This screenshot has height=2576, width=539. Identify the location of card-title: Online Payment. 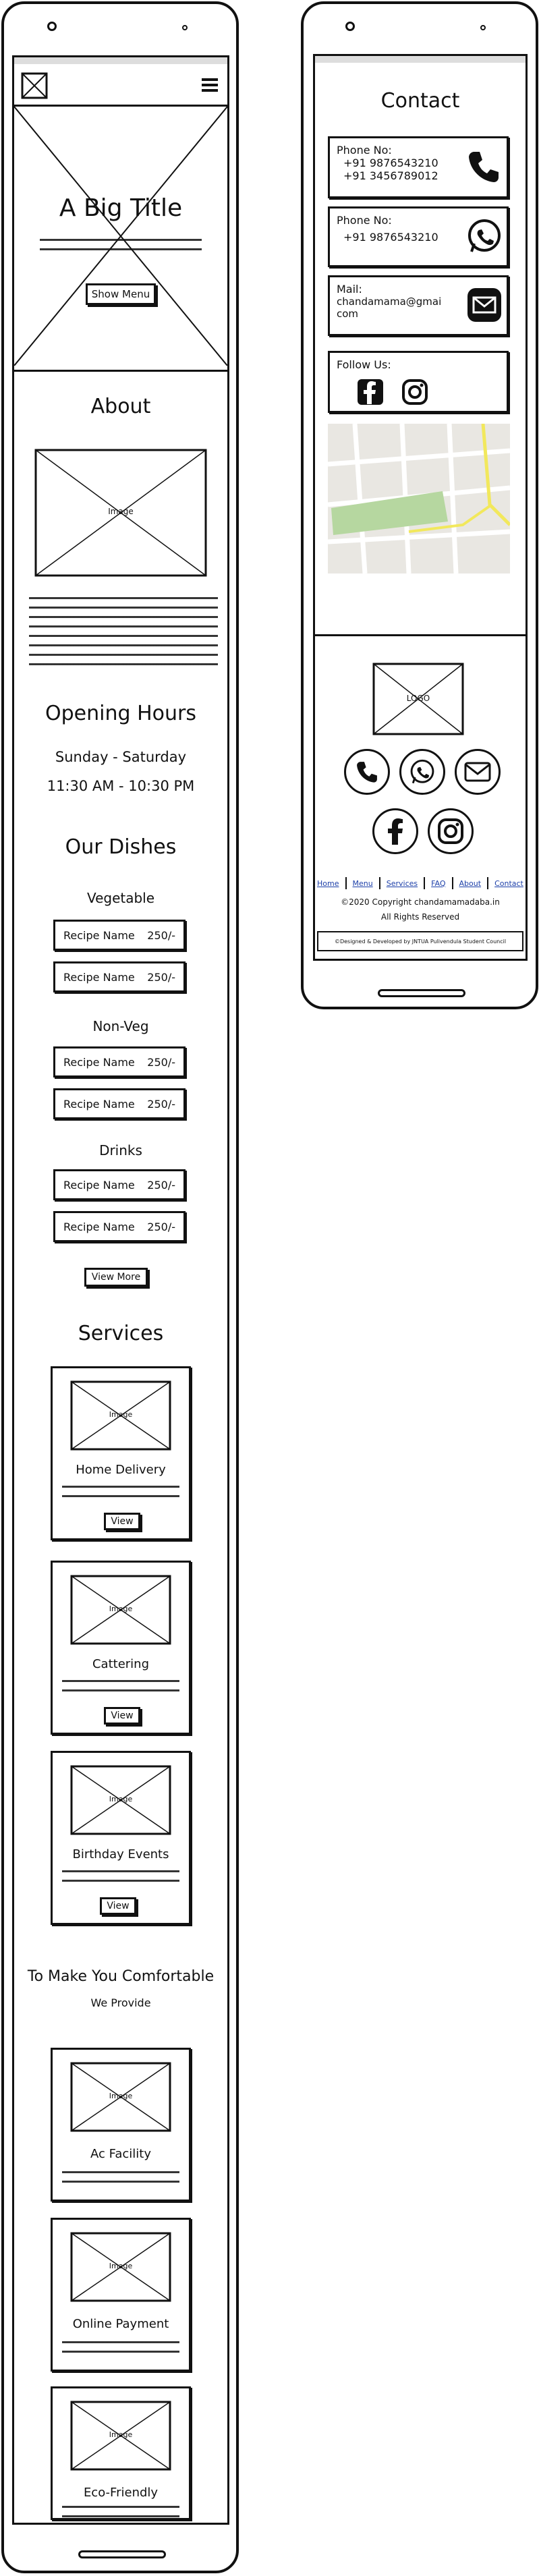
(120, 2324).